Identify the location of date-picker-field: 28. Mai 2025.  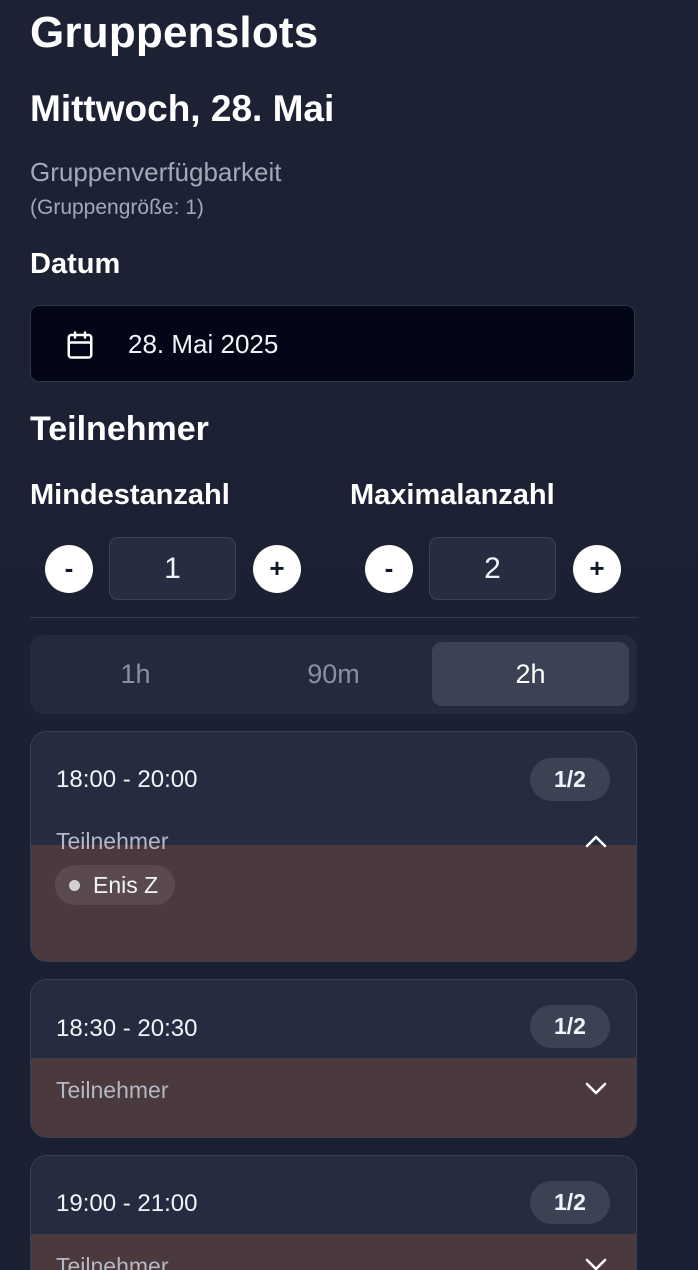
(332, 343).